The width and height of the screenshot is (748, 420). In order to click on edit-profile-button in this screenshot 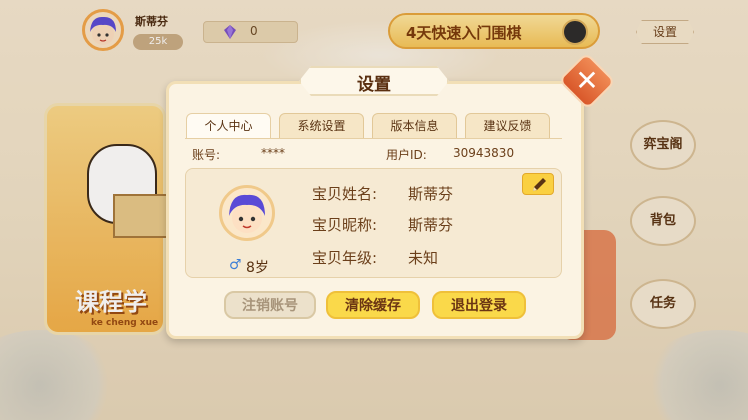, I will do `click(538, 184)`.